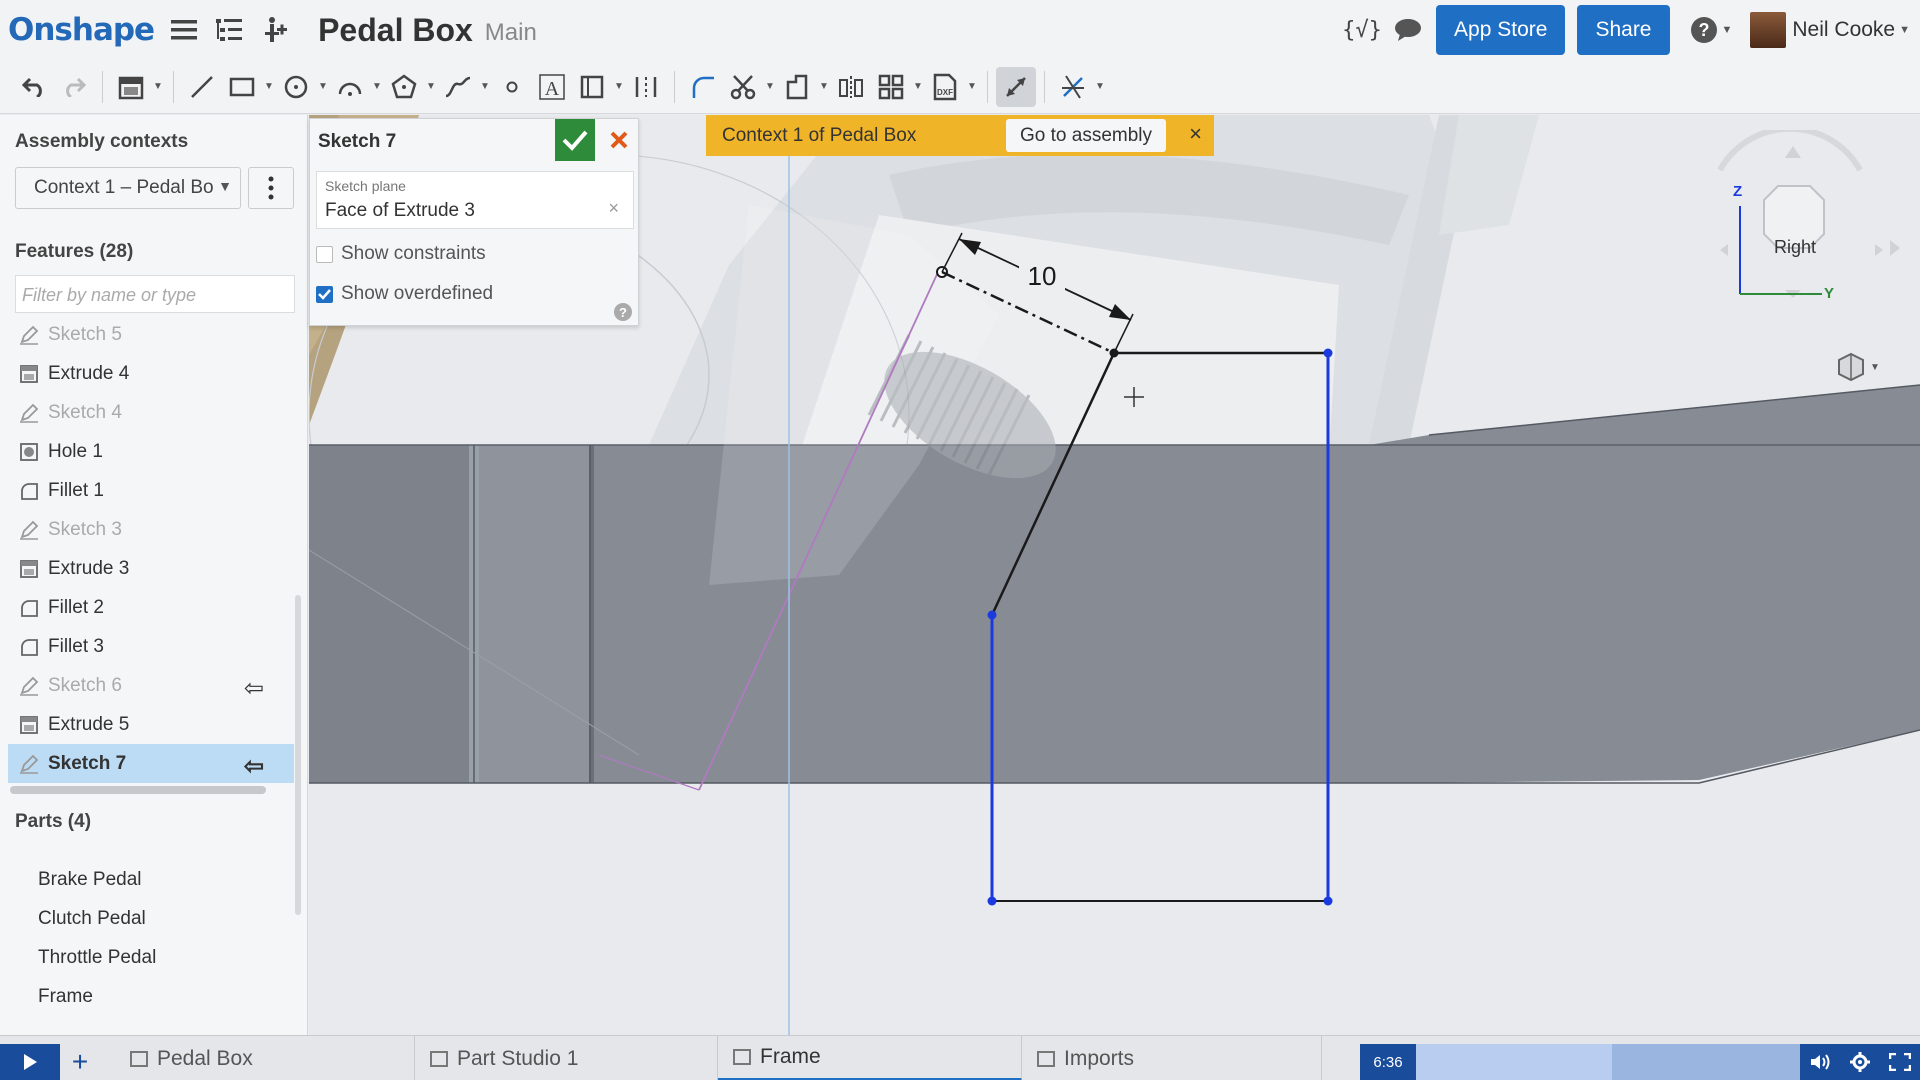 The width and height of the screenshot is (1920, 1080). Describe the element at coordinates (1860, 1062) in the screenshot. I see `settings-button` at that location.